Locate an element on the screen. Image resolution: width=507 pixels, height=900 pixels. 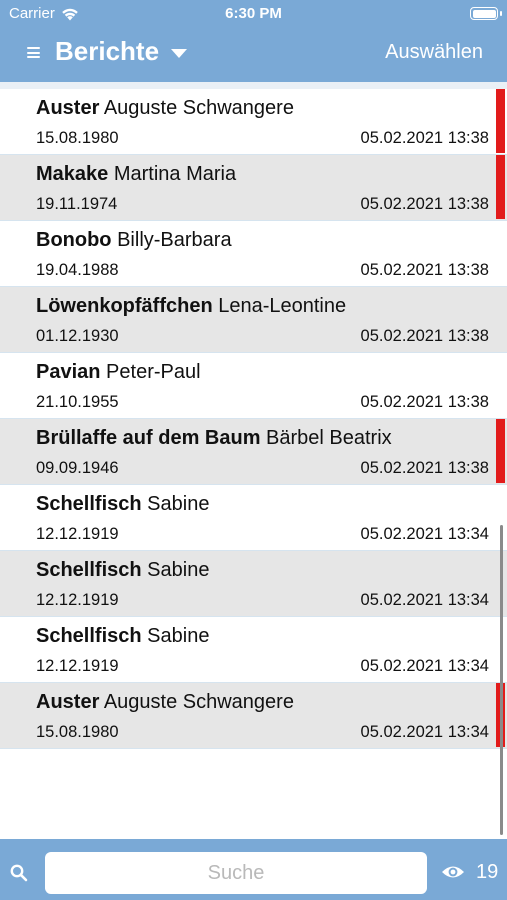
page-title: Berichte is located at coordinates (107, 51).